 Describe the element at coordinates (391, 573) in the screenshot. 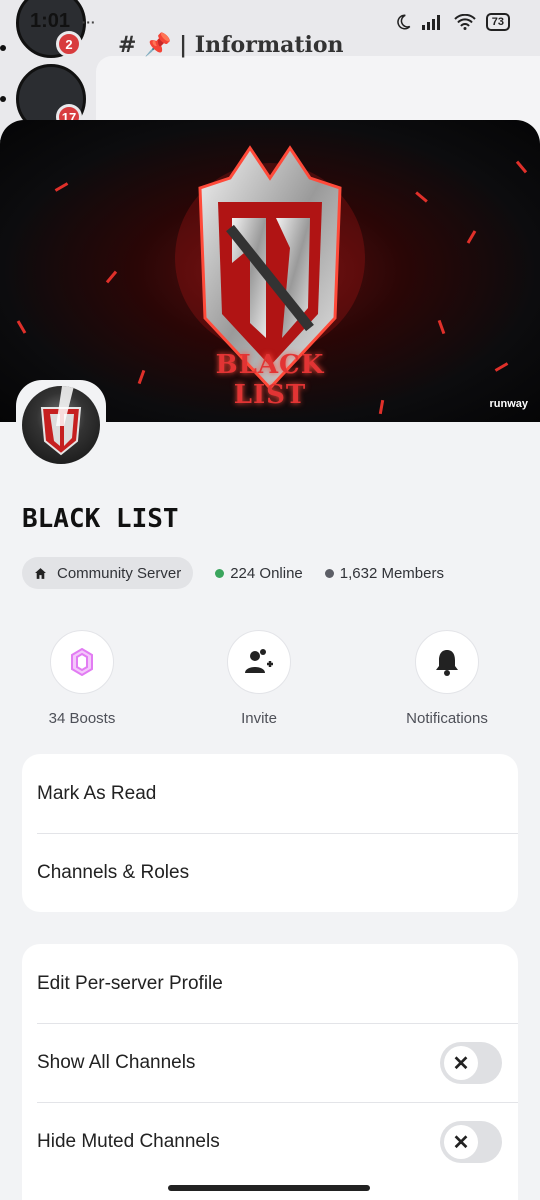

I see `member-count-label: 1,632 Members` at that location.